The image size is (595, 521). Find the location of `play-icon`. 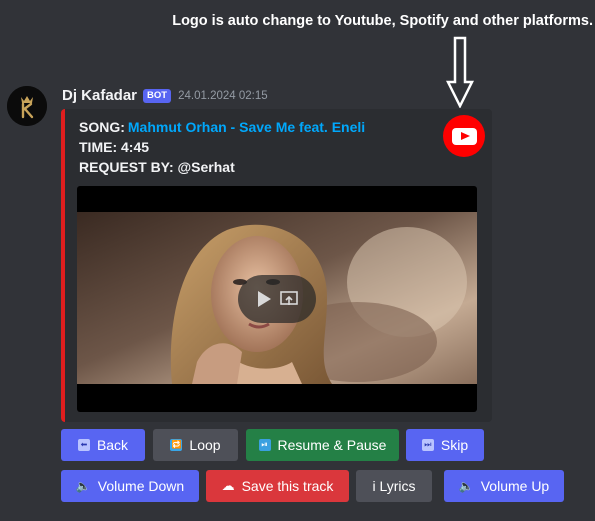

play-icon is located at coordinates (264, 299).